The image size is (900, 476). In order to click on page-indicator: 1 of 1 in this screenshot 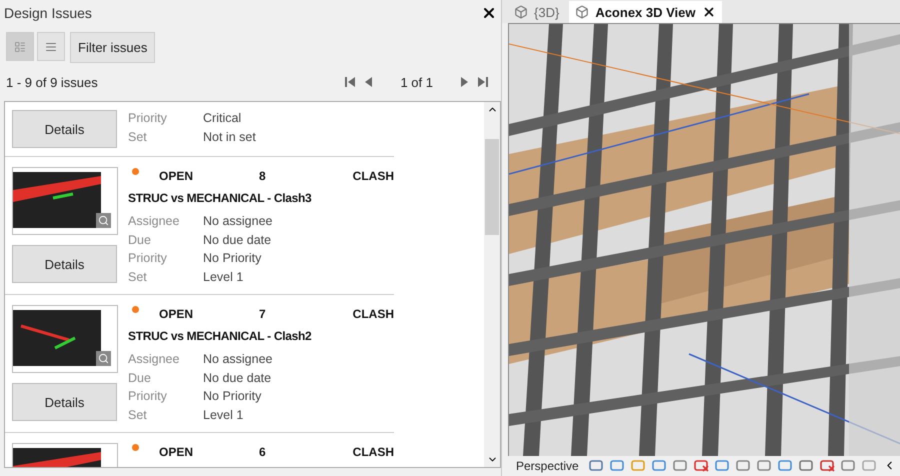, I will do `click(416, 82)`.